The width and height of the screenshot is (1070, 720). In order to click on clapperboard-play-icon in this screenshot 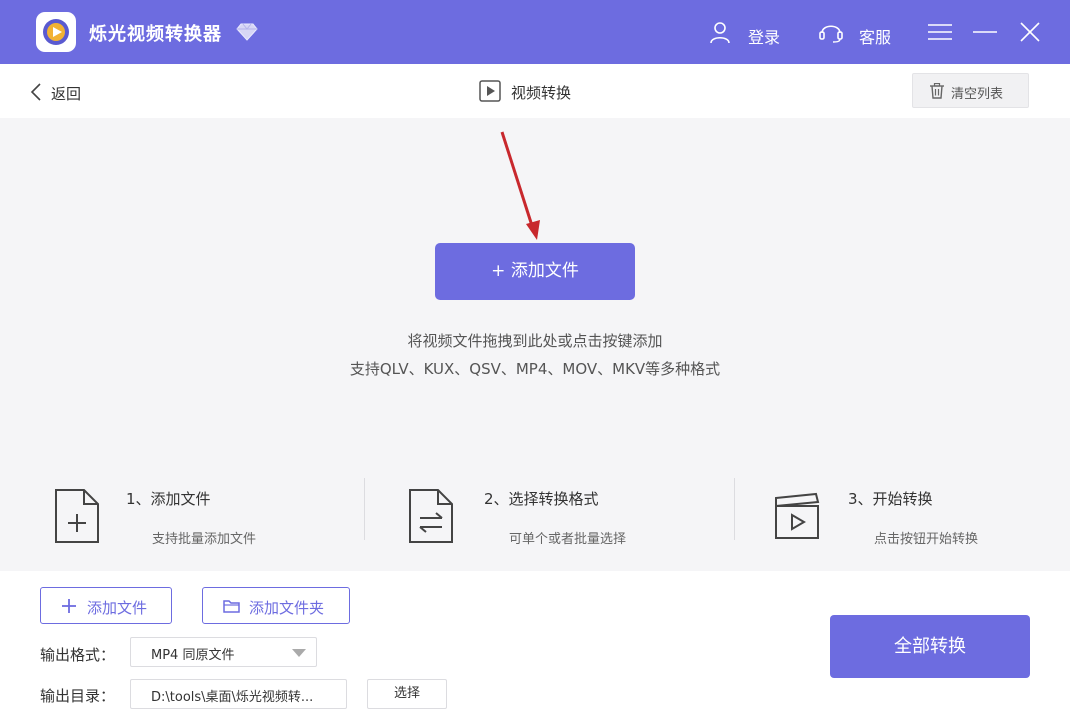, I will do `click(797, 515)`.